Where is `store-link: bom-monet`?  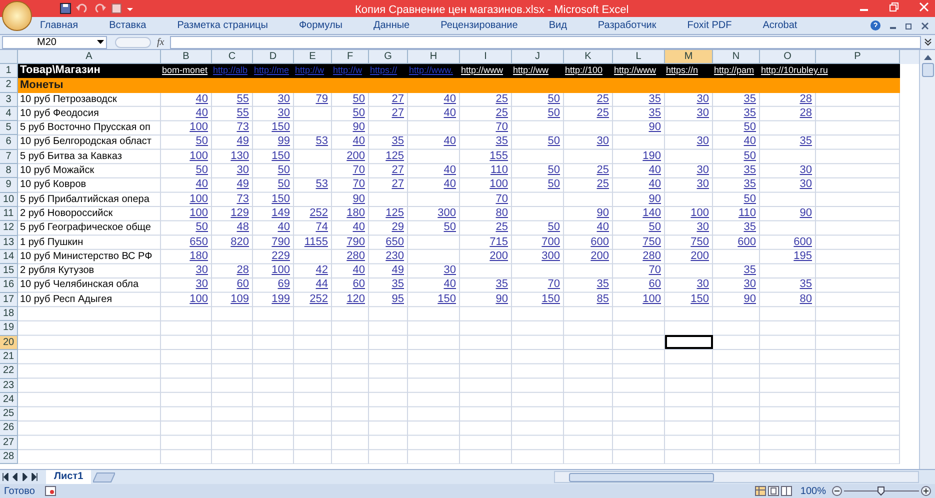
store-link: bom-monet is located at coordinates (184, 70).